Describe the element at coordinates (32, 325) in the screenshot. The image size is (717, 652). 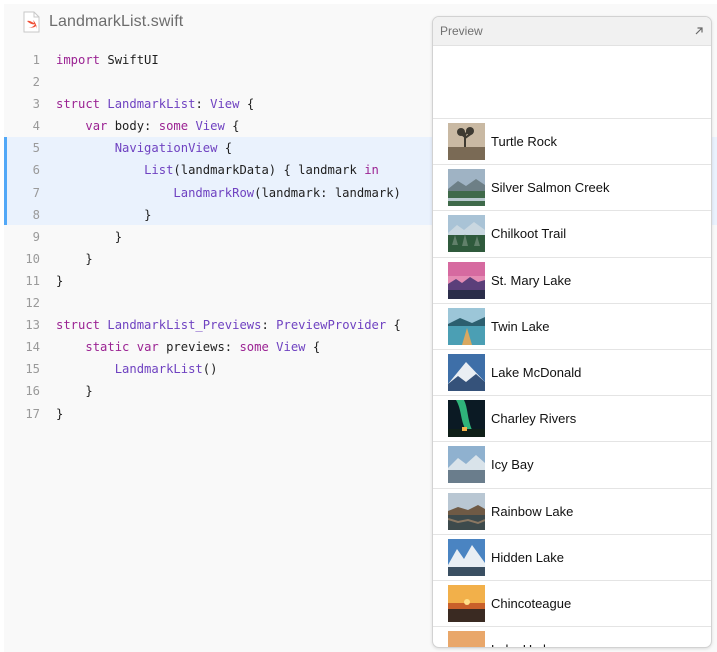
I see `line-number: 13` at that location.